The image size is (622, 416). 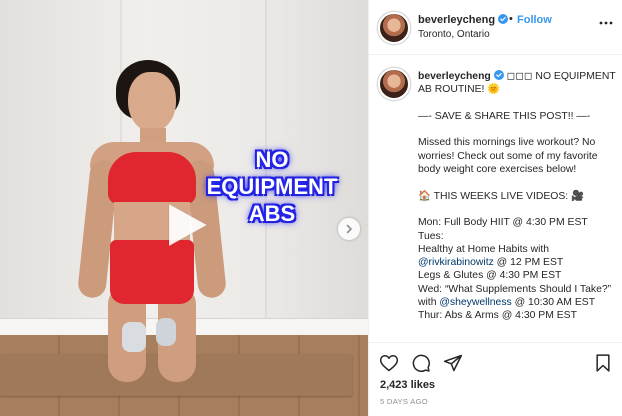 I want to click on face, so click(x=152, y=102).